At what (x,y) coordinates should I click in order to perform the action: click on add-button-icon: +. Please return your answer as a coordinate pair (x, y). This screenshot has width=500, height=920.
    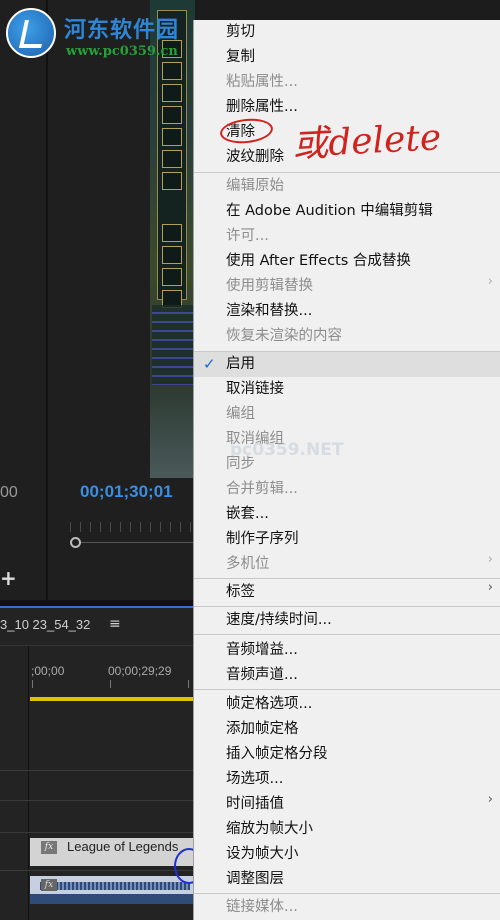
    Looking at the image, I should click on (8, 578).